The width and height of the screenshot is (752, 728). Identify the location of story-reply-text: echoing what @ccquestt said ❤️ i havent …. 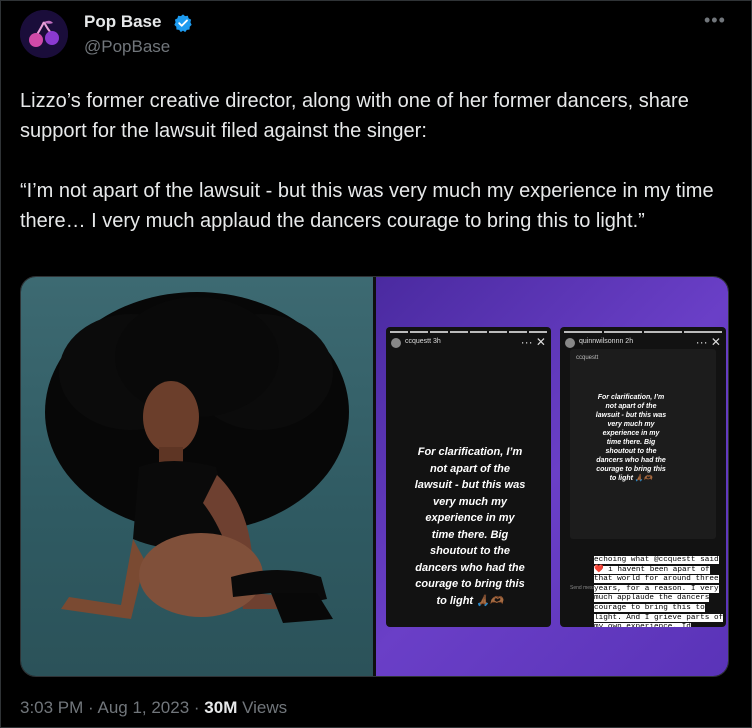
(660, 591).